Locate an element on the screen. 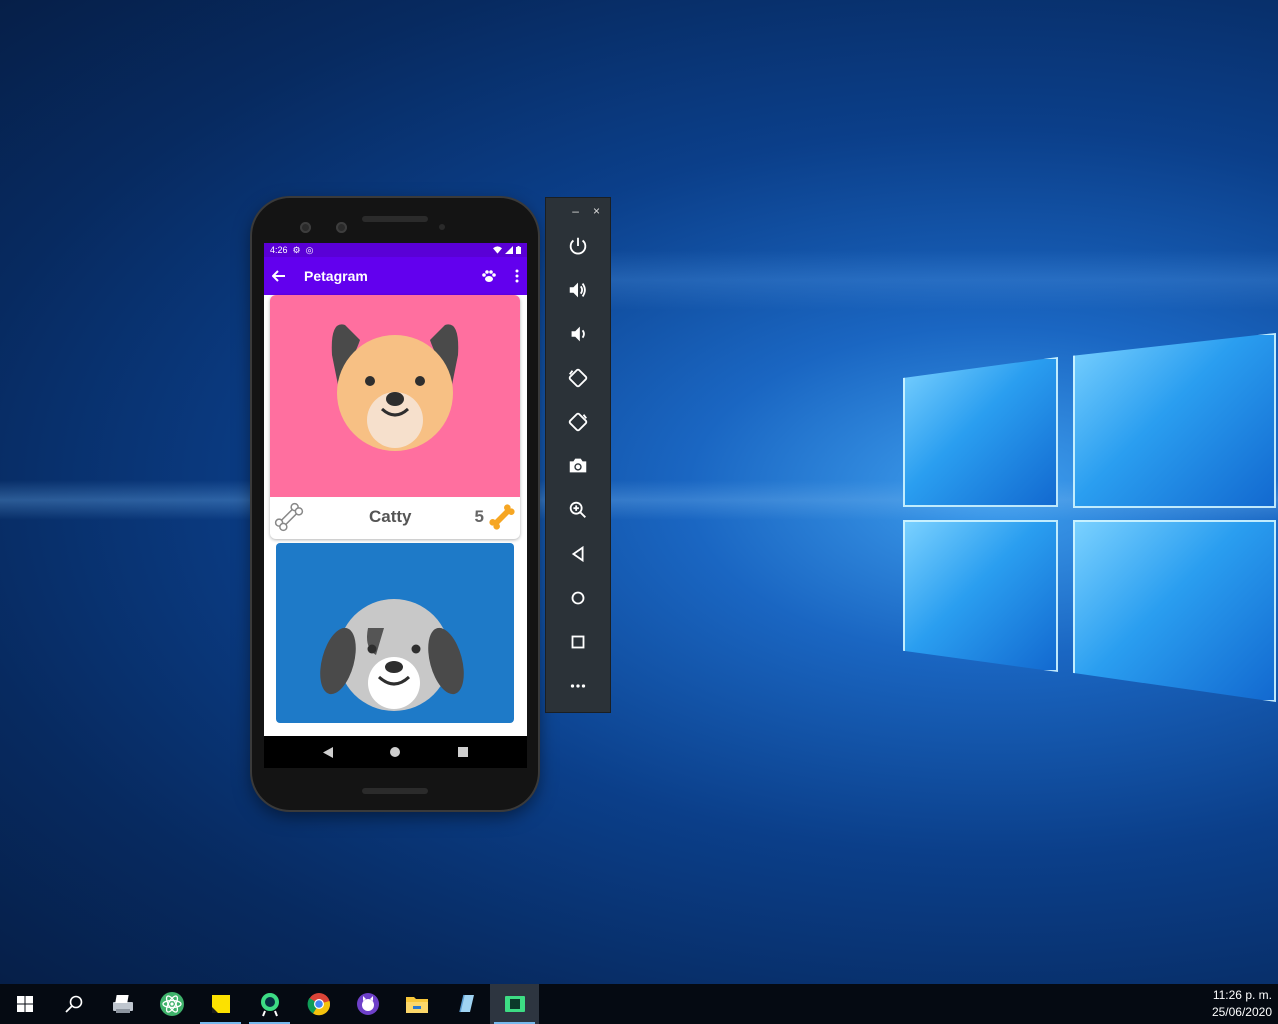  file-explorer-icon is located at coordinates (416, 1005).